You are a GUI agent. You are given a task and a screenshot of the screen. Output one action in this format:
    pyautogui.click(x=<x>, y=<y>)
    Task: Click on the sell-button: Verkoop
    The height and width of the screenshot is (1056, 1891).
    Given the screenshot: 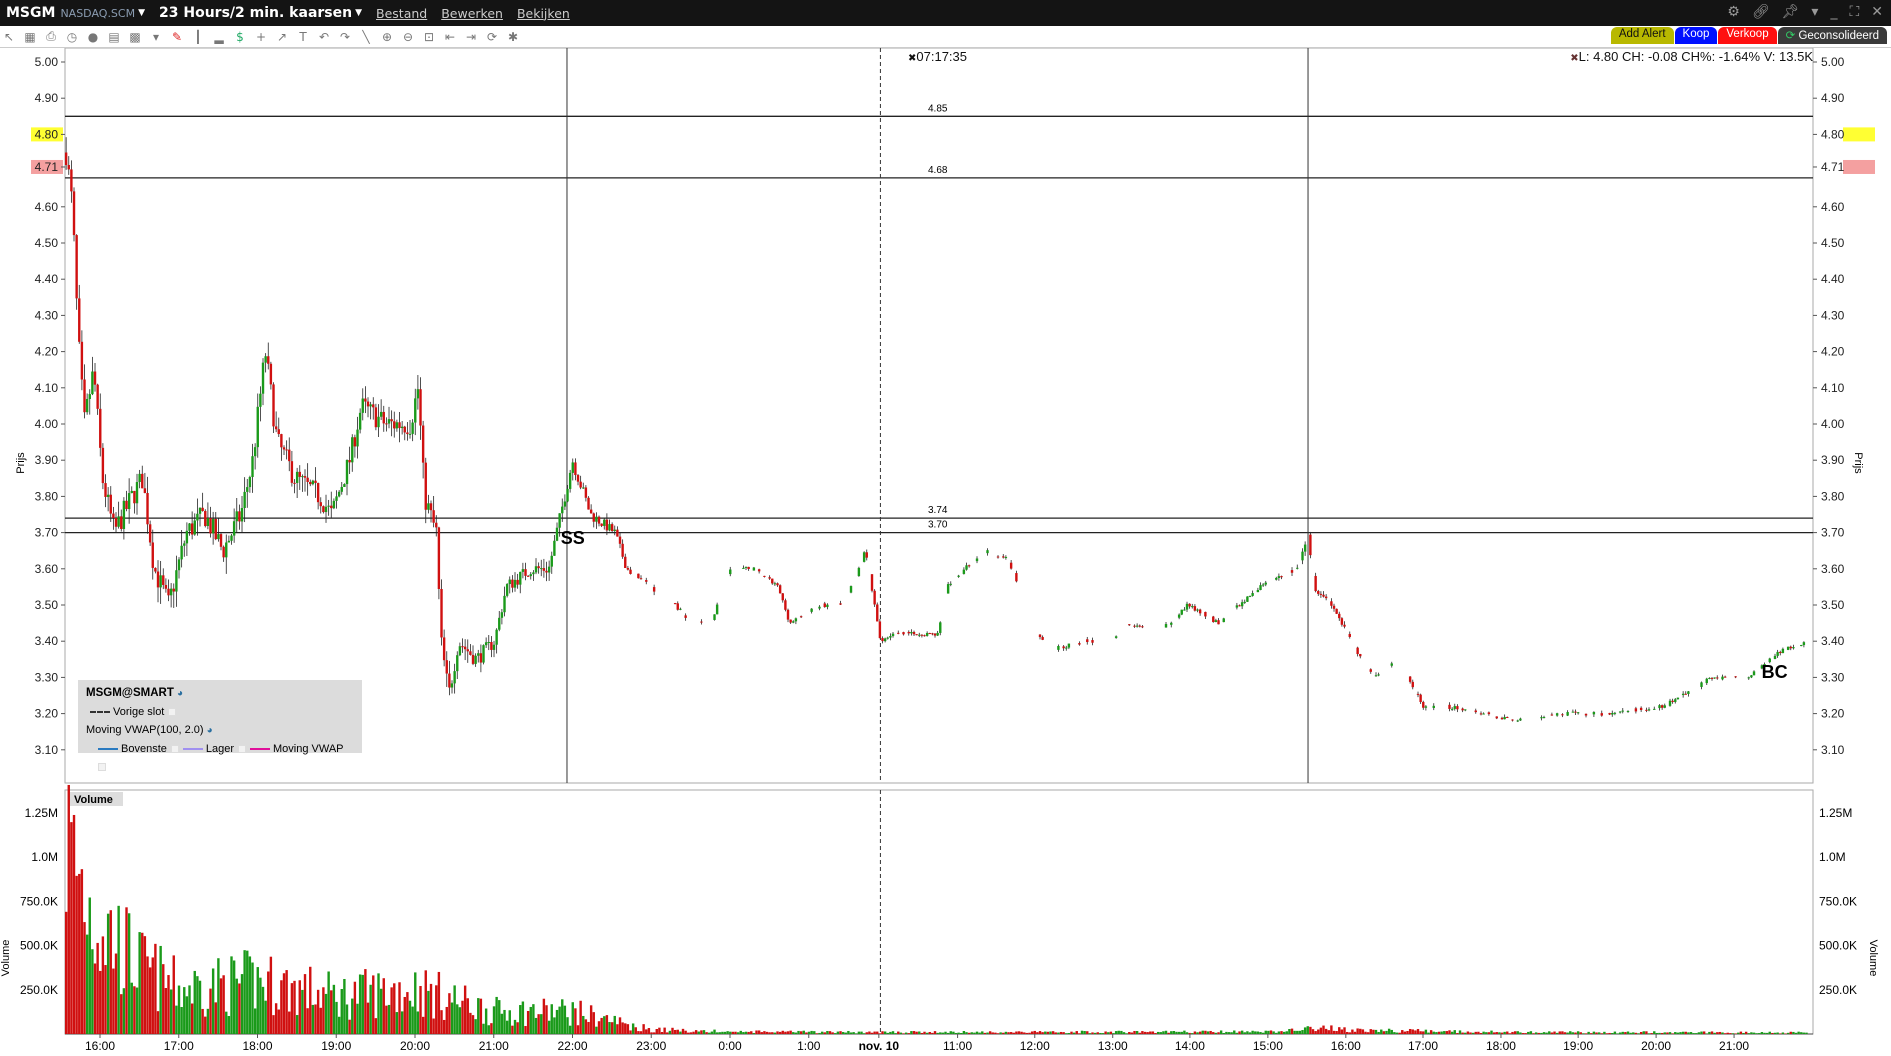 What is the action you would take?
    pyautogui.click(x=1747, y=35)
    